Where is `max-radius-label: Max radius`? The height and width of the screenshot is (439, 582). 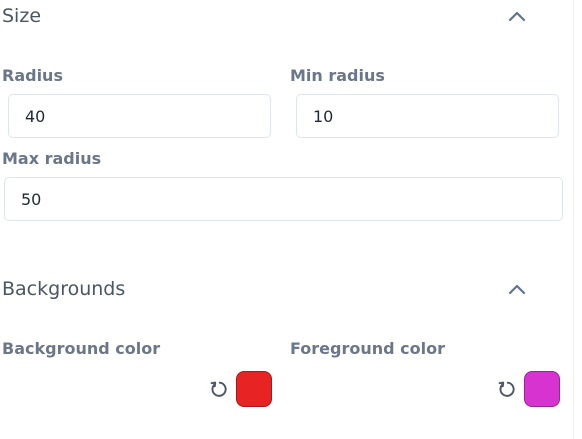
max-radius-label: Max radius is located at coordinates (52, 158).